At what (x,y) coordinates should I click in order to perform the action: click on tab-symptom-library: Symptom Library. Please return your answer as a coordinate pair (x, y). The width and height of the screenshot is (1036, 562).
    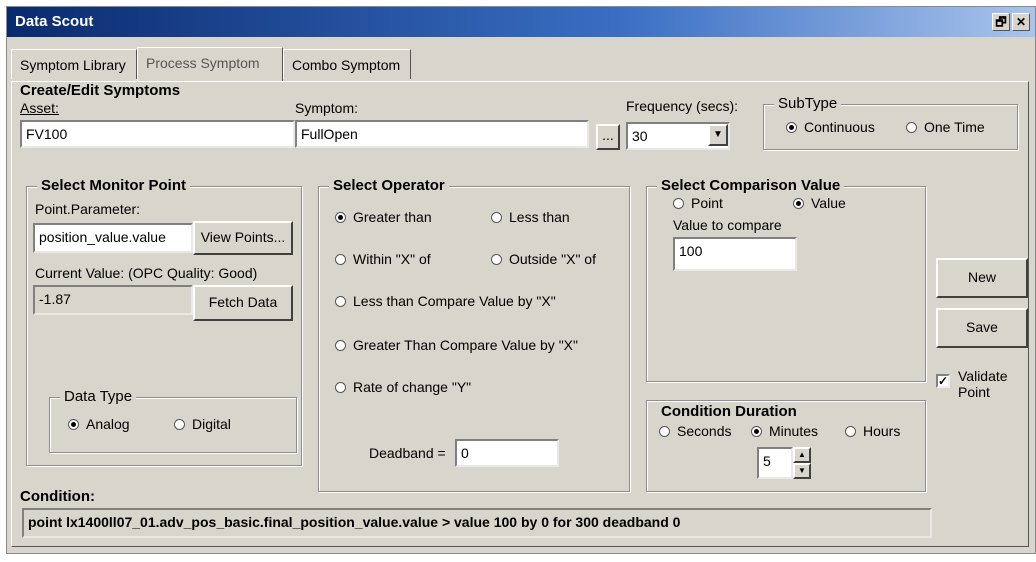
    Looking at the image, I should click on (74, 64).